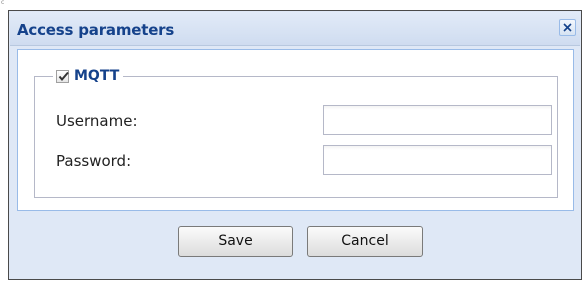 The height and width of the screenshot is (282, 585). I want to click on username-label: Username:, so click(97, 121).